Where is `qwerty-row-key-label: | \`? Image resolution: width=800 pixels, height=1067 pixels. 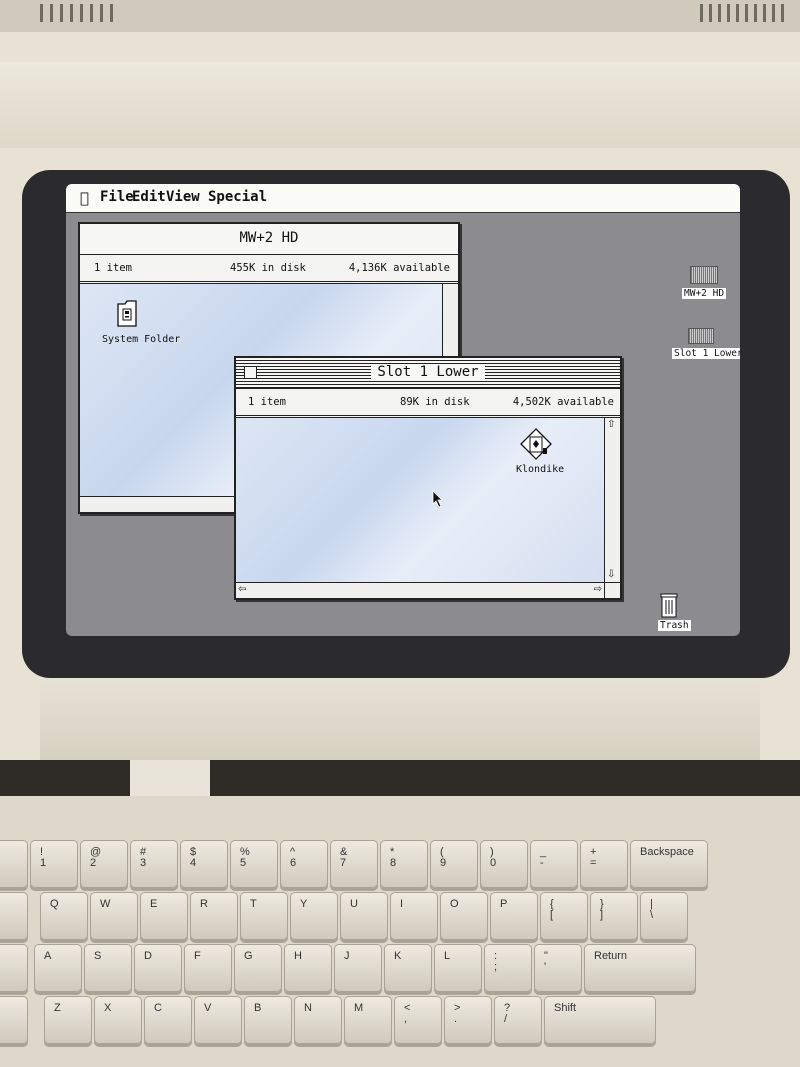
qwerty-row-key-label: | \ is located at coordinates (652, 909).